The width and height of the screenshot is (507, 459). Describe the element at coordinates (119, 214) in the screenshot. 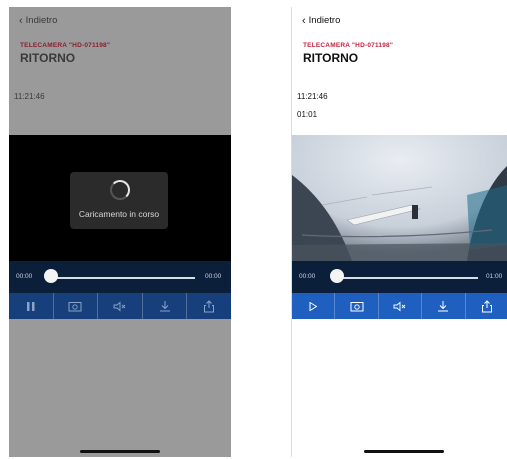

I see `loading-text: Caricamento in corso` at that location.